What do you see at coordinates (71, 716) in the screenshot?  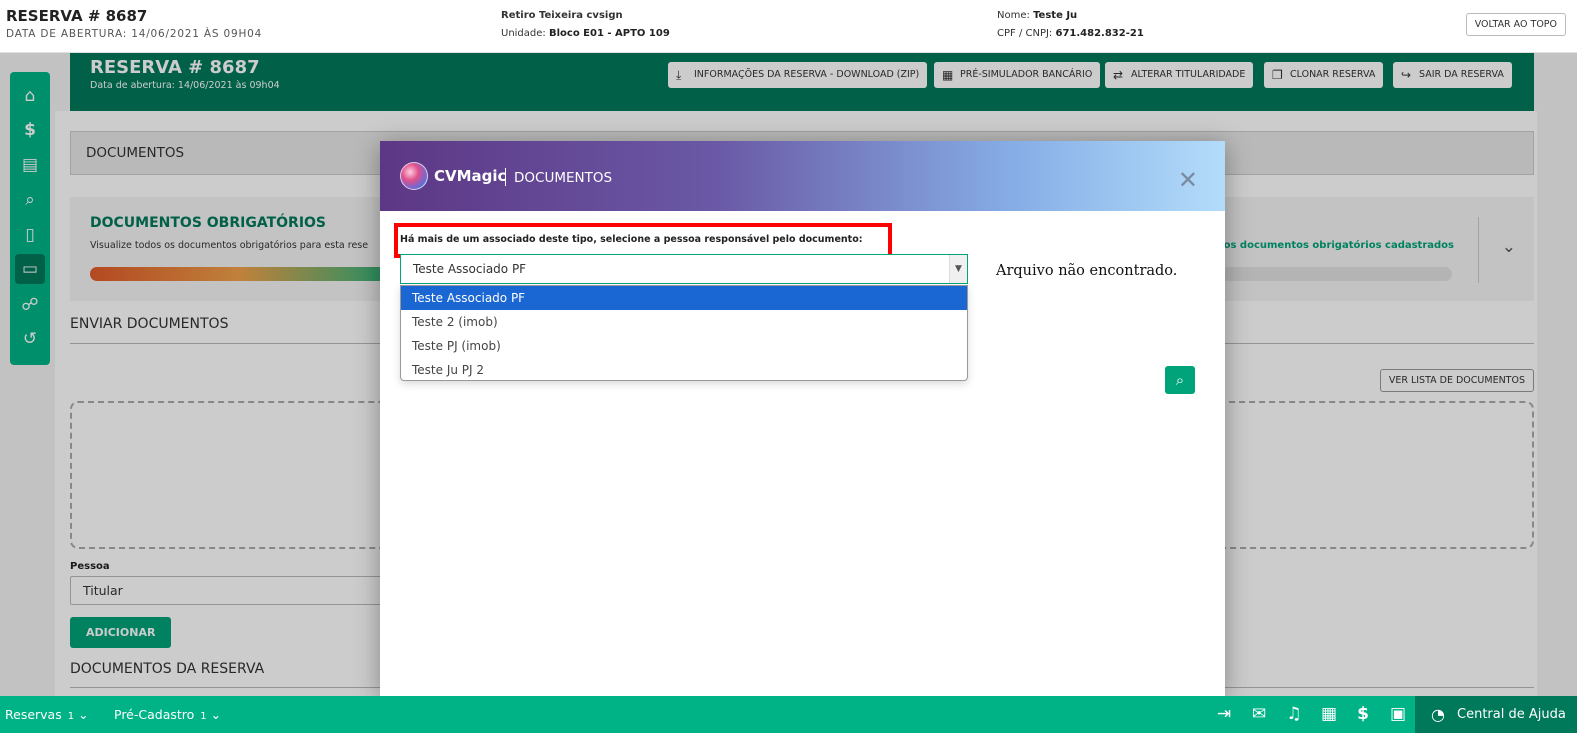 I see `reservations-count: 1` at bounding box center [71, 716].